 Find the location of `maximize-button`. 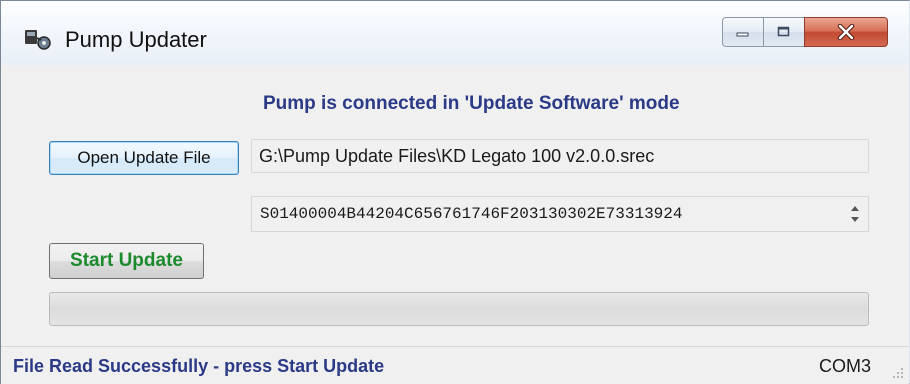

maximize-button is located at coordinates (784, 32).